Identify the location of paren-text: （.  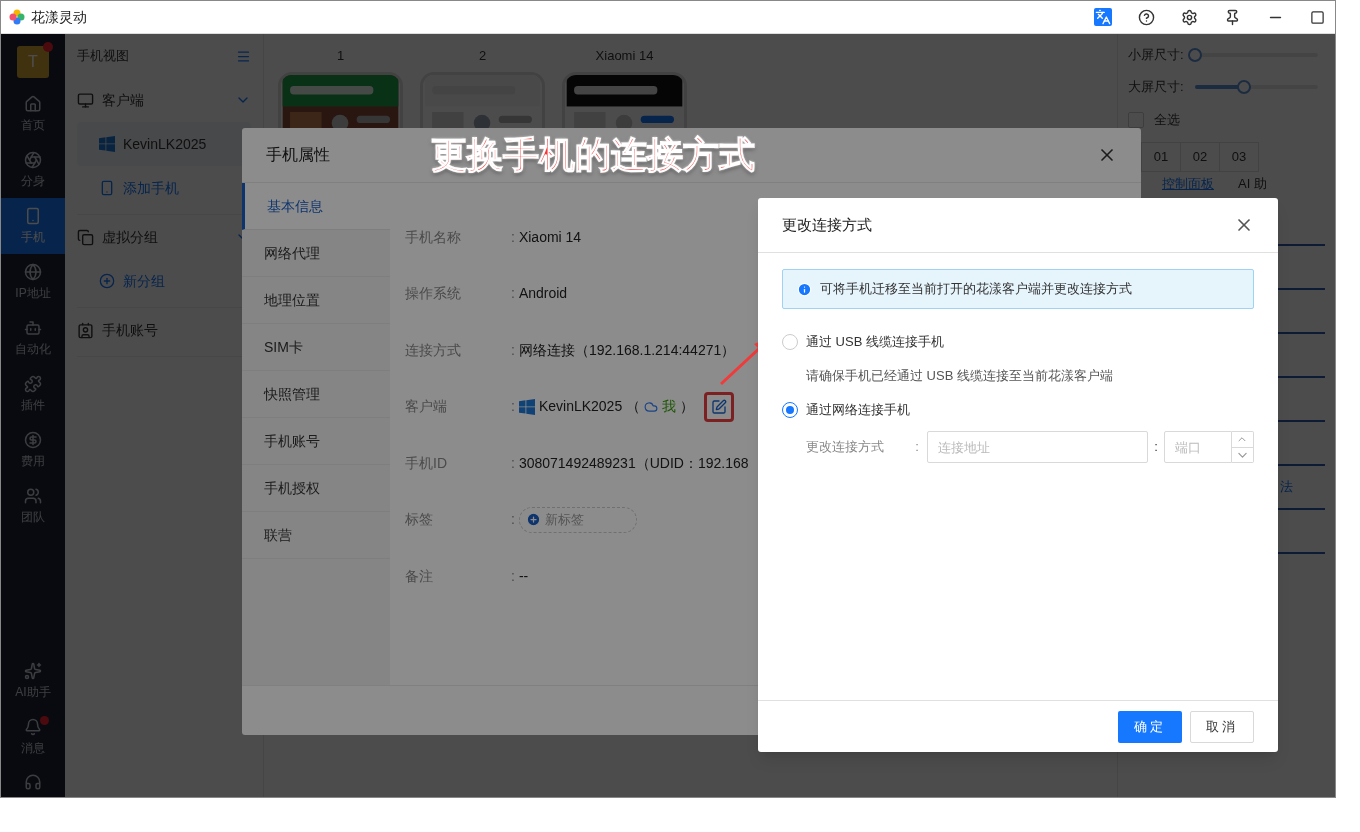
(633, 407).